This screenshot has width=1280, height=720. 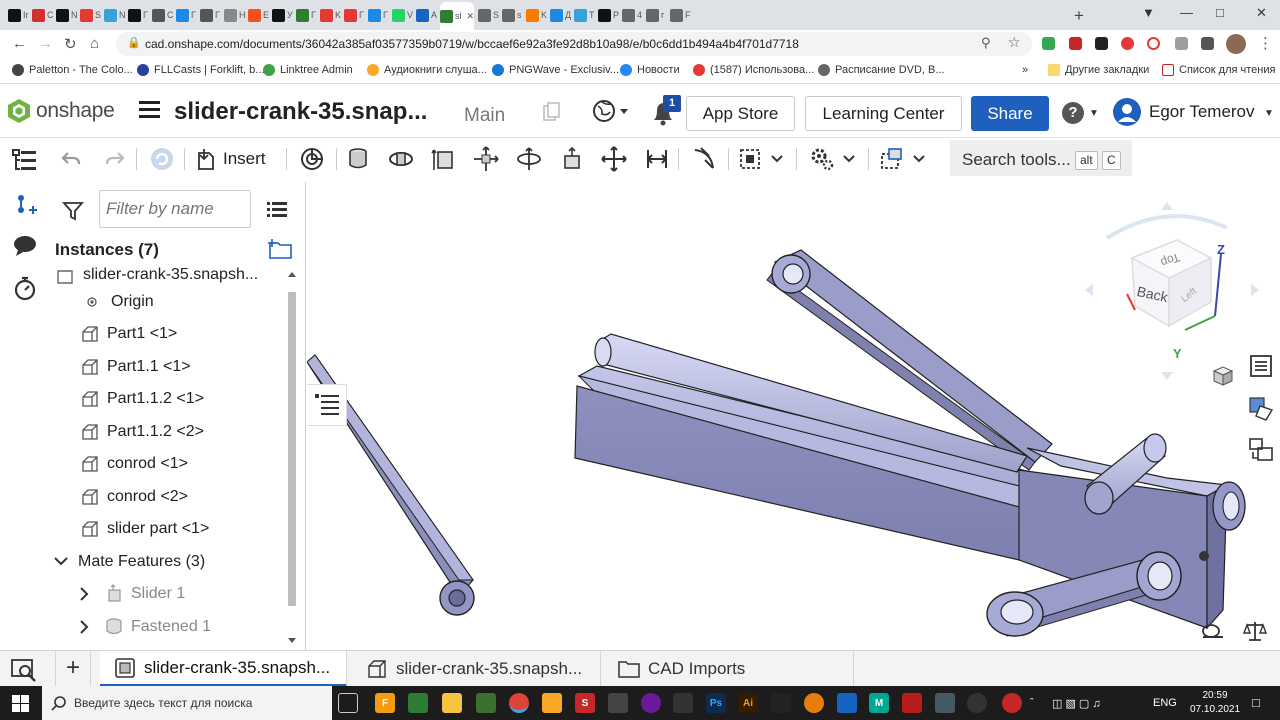 What do you see at coordinates (168, 464) in the screenshot?
I see `tree-item-part: conrod <1>` at bounding box center [168, 464].